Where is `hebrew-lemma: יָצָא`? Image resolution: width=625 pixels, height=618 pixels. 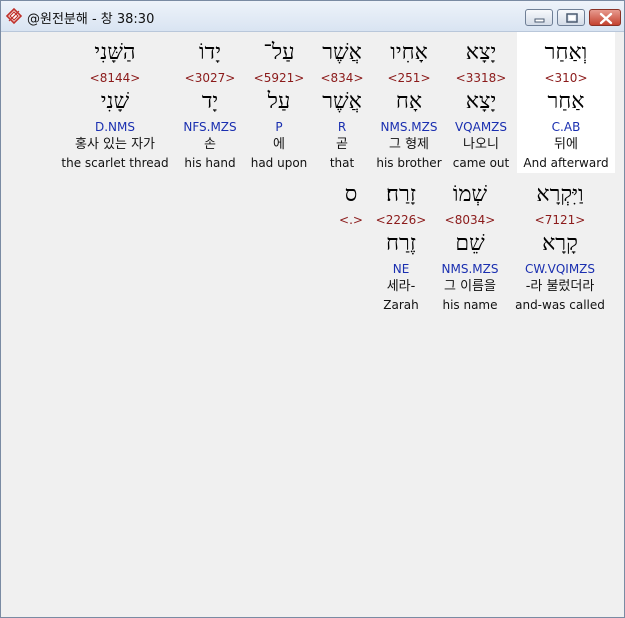 hebrew-lemma: יָצָא is located at coordinates (481, 101).